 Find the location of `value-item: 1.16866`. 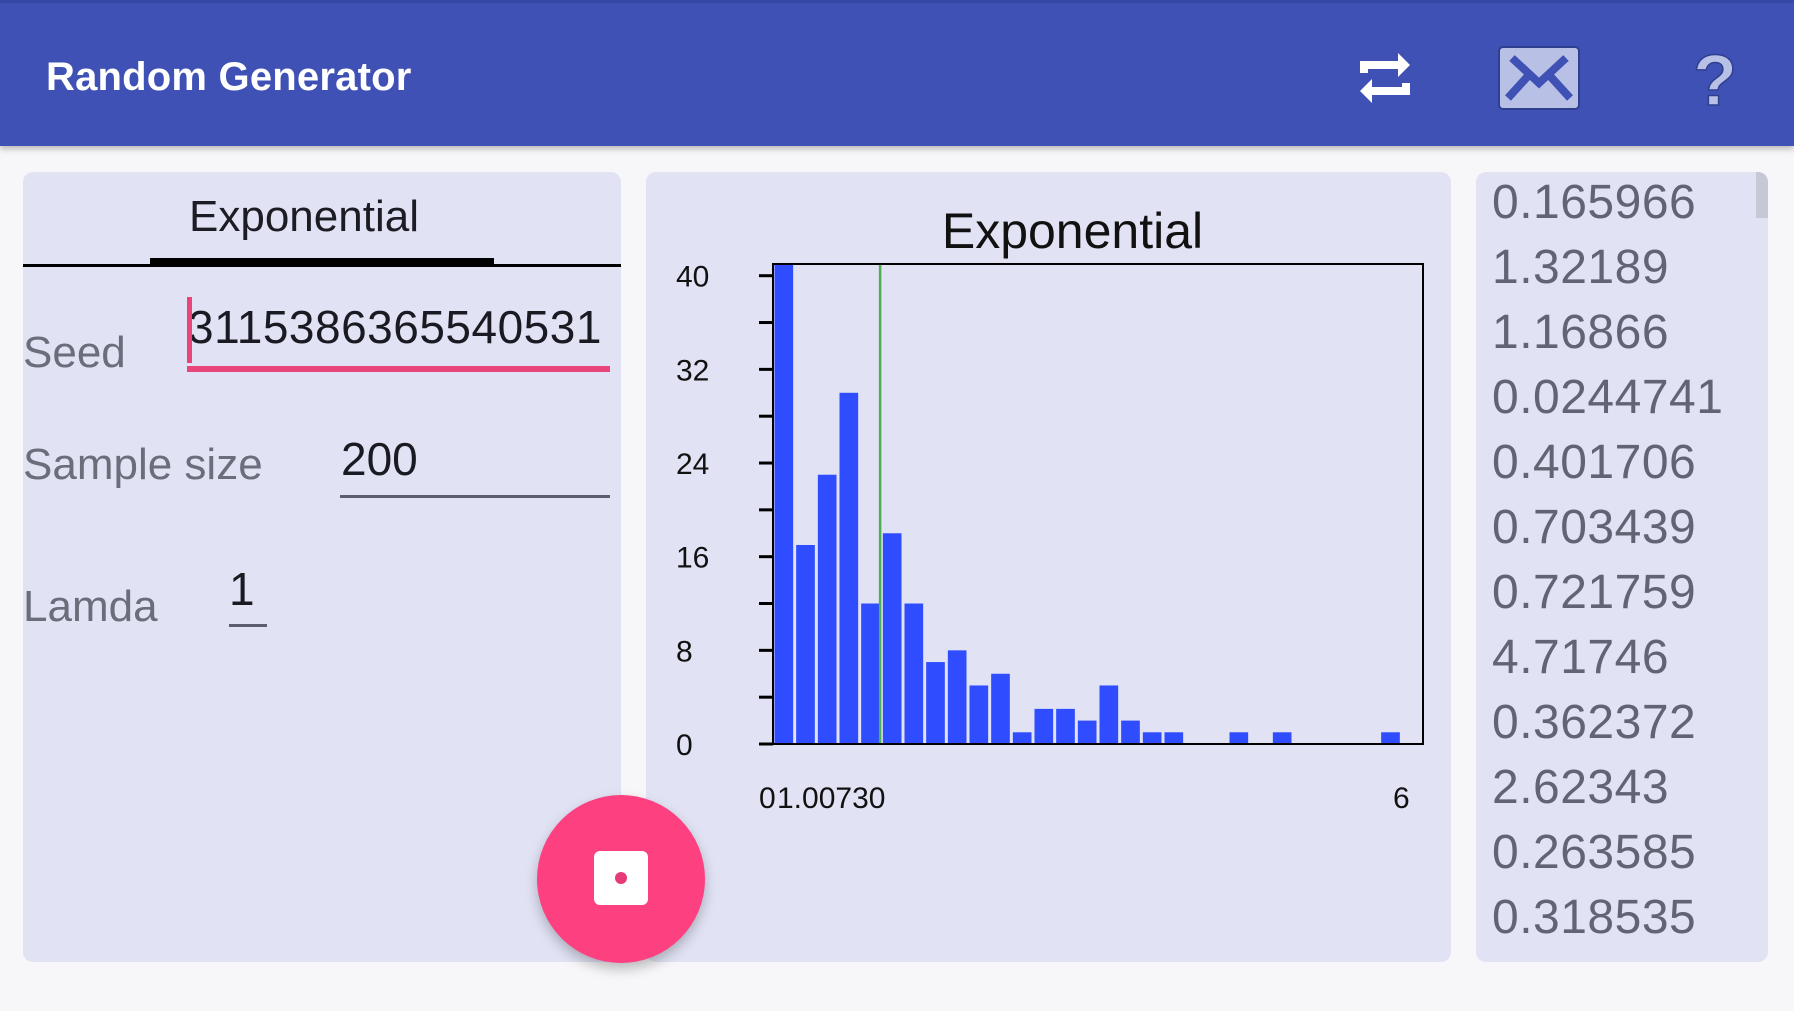

value-item: 1.16866 is located at coordinates (1581, 332).